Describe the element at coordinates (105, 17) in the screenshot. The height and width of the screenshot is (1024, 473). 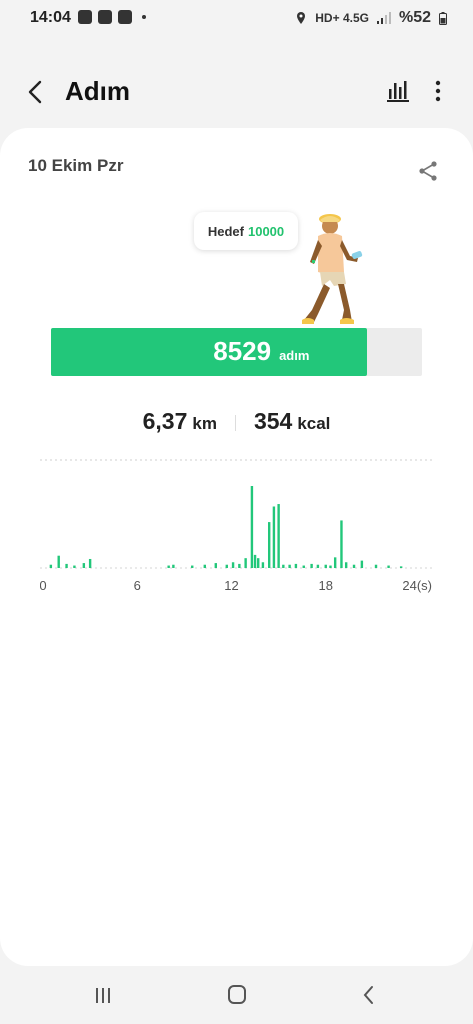
I see `anchor-icon` at that location.